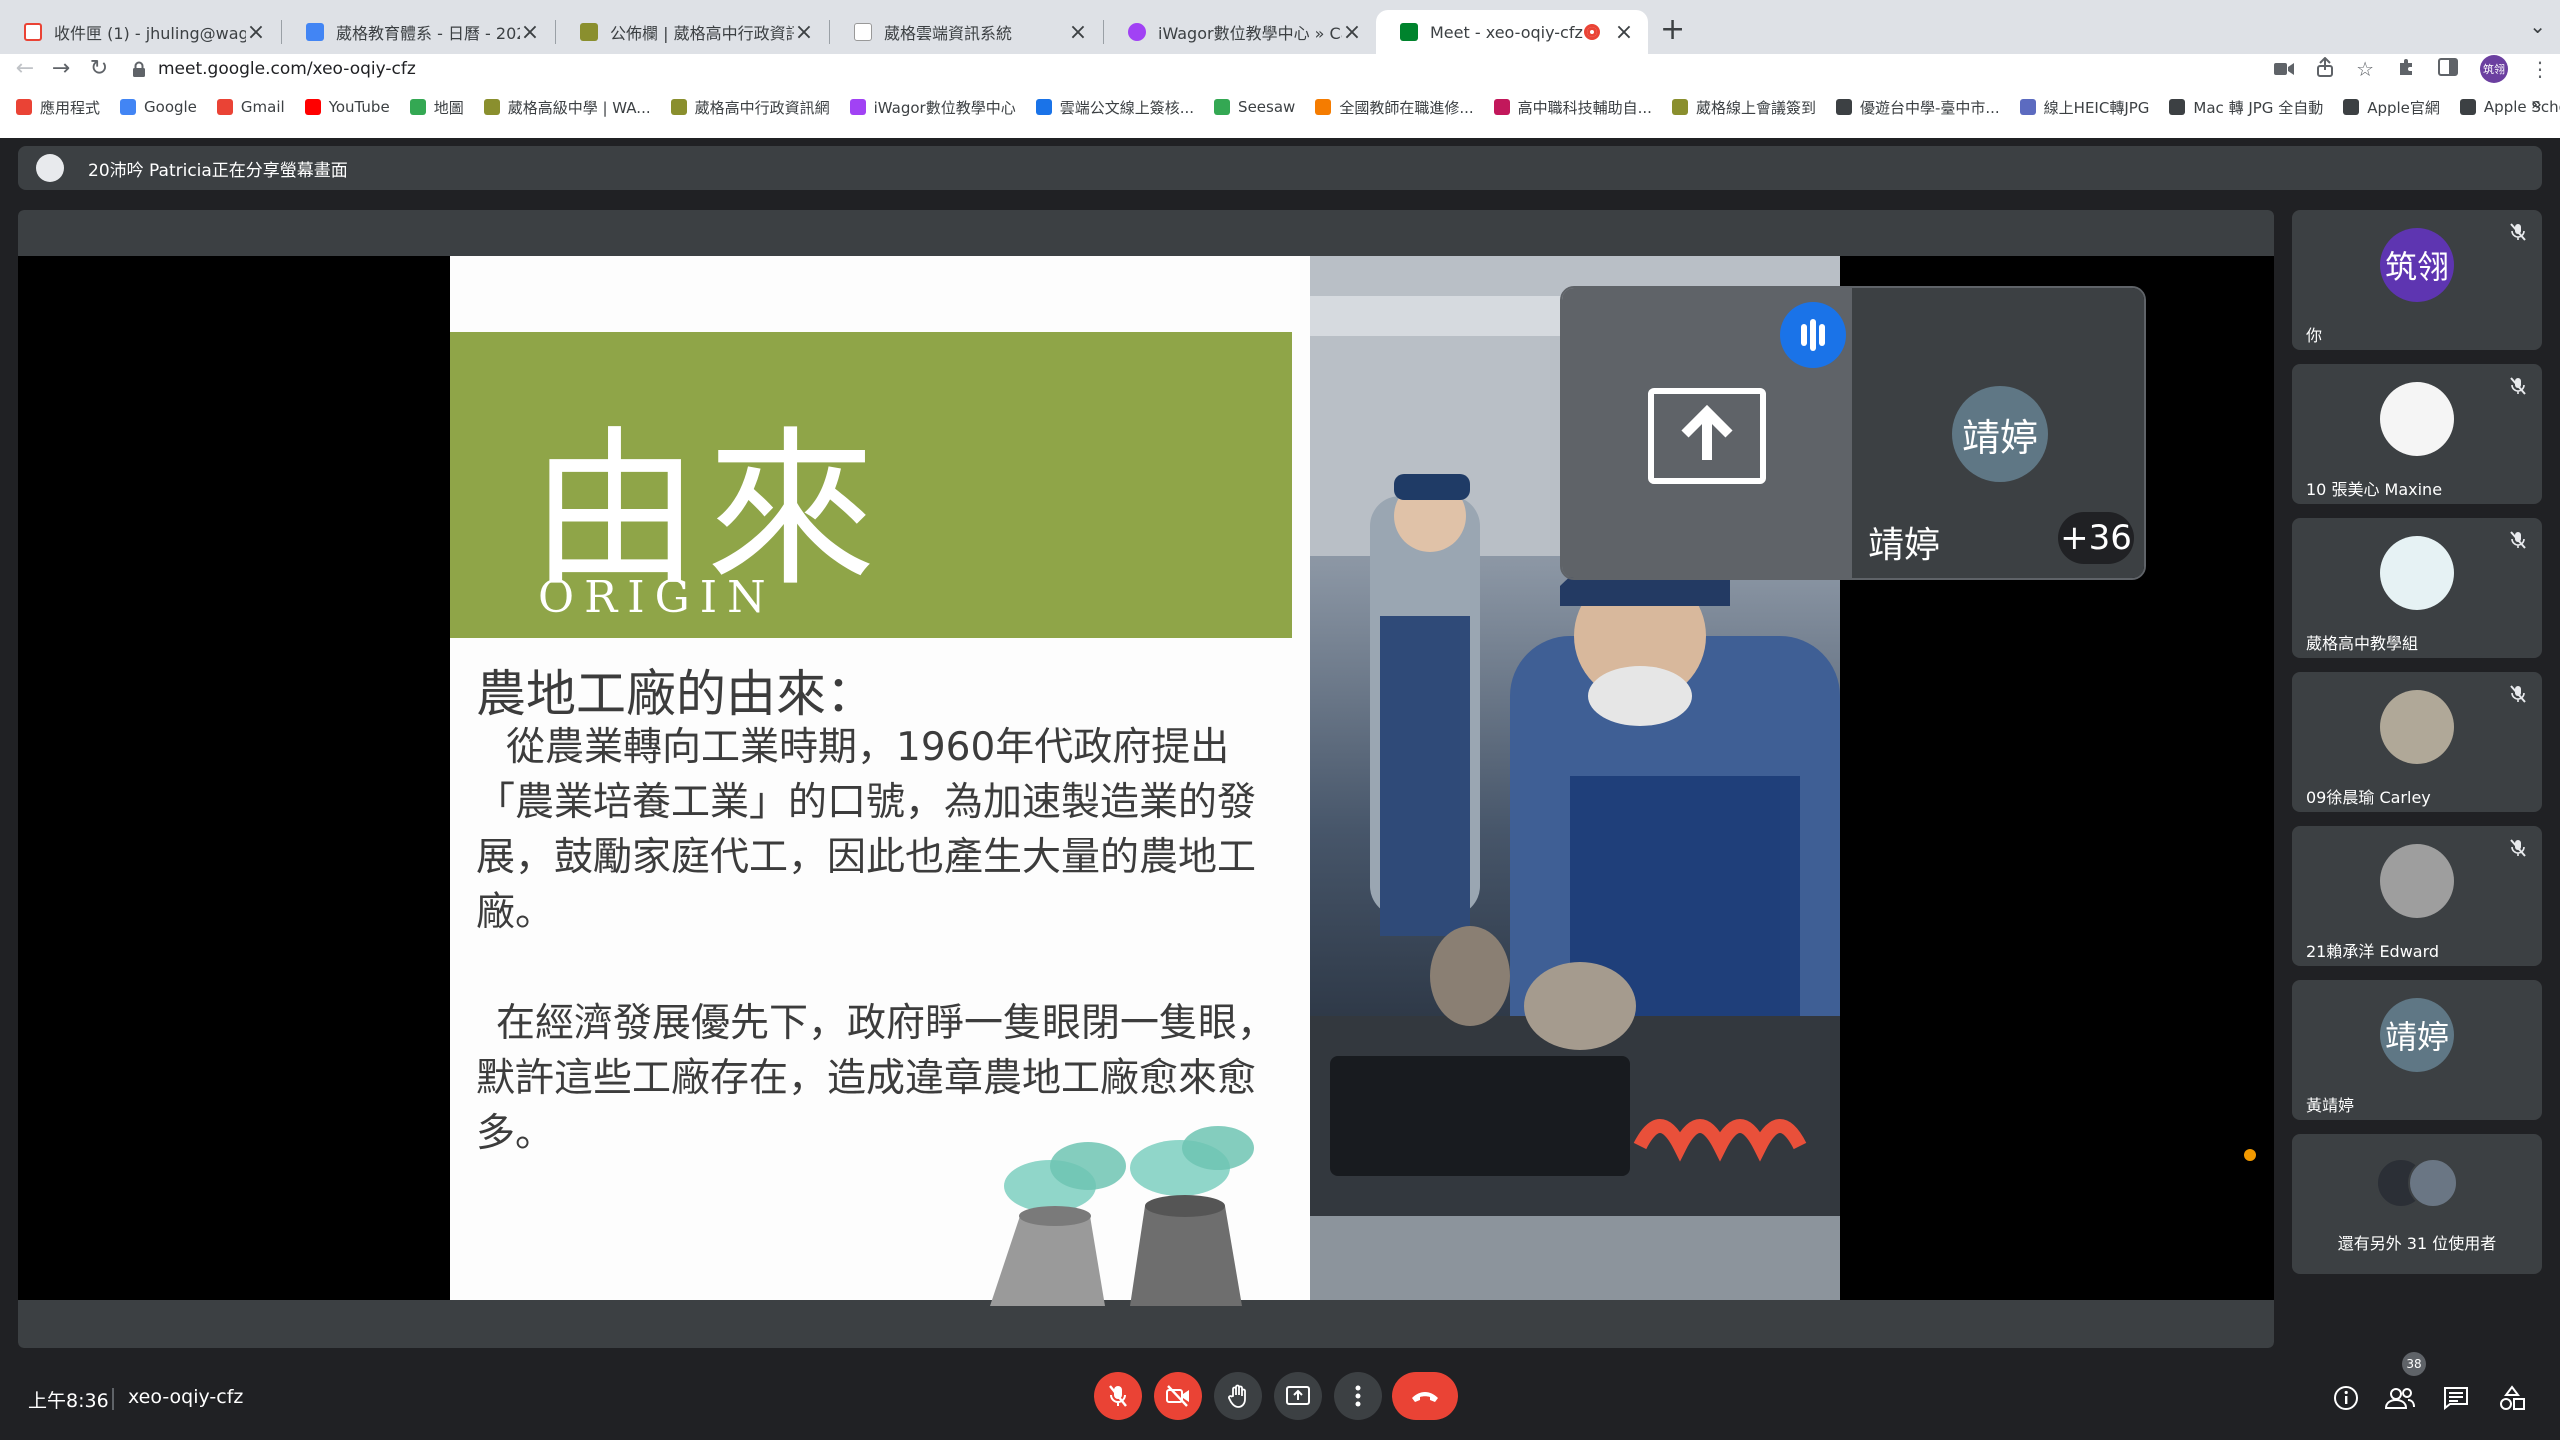 This screenshot has height=1440, width=2560. I want to click on participant-name: 09徐晨瑜 Carley, so click(2368, 797).